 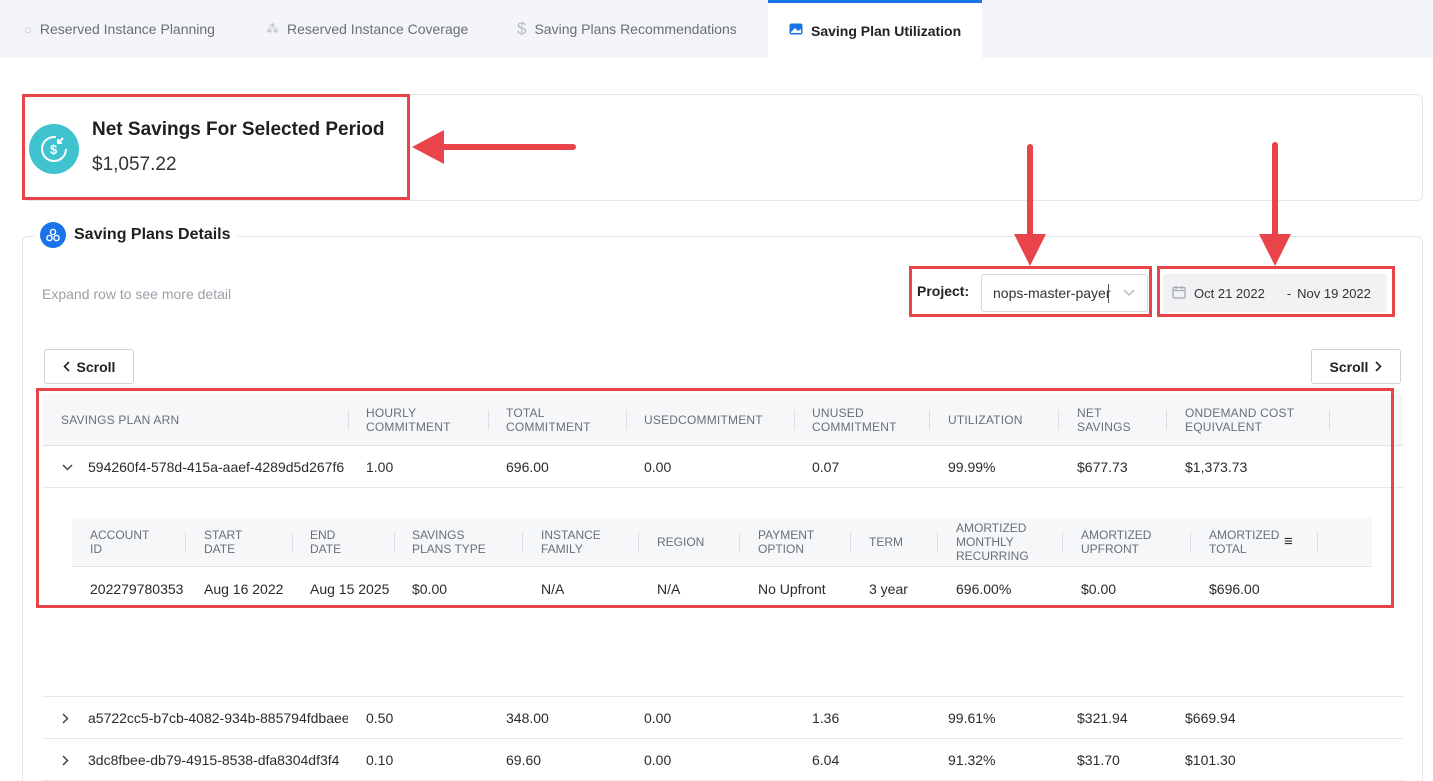 What do you see at coordinates (380, 760) in the screenshot?
I see `hourly-cell: 0.10` at bounding box center [380, 760].